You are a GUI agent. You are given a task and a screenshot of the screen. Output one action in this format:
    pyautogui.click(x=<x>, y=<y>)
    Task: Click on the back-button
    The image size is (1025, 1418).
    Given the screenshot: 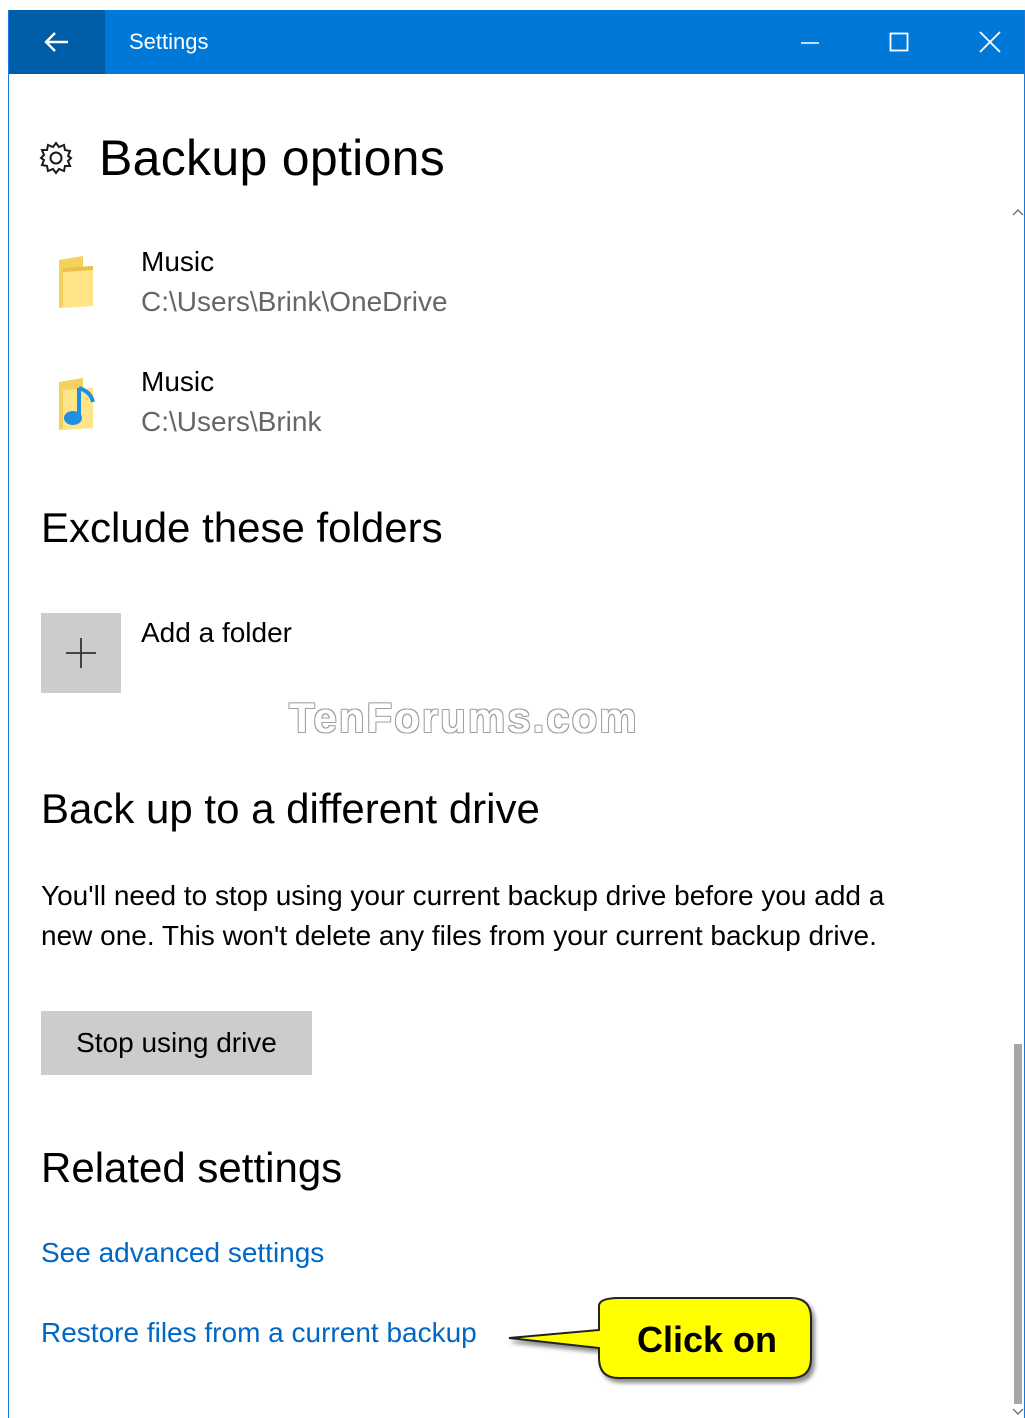 What is the action you would take?
    pyautogui.click(x=57, y=42)
    